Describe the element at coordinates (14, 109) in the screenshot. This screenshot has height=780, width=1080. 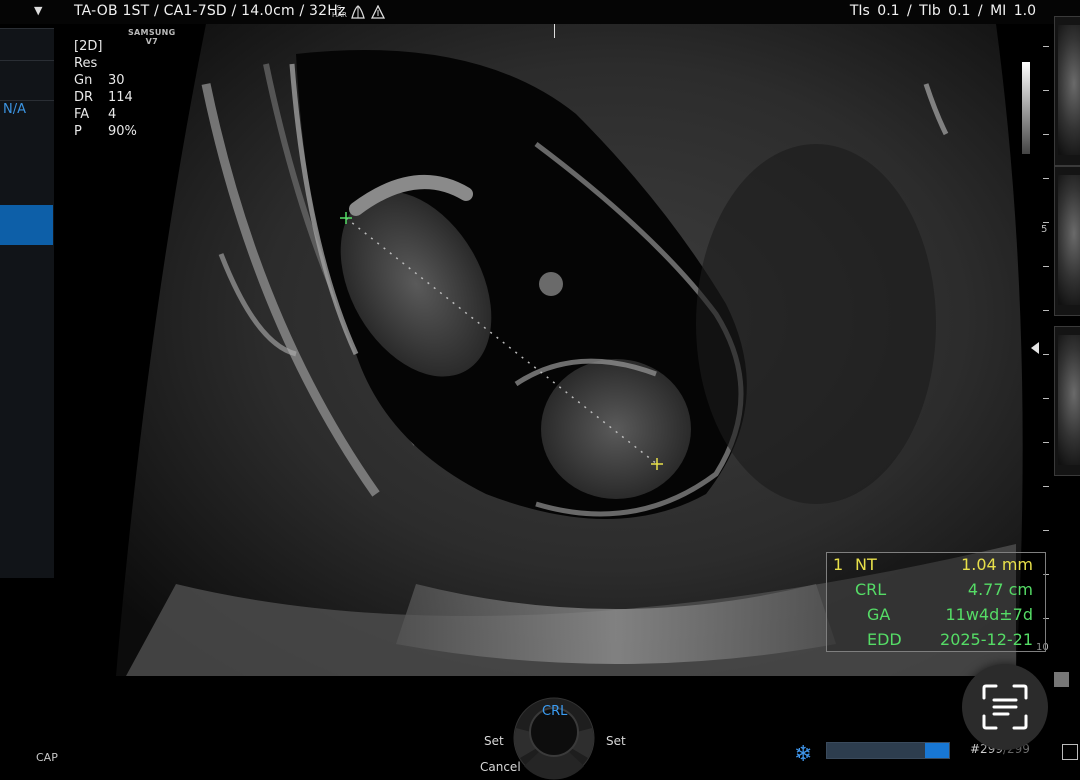
I see `left-na-label: N/A` at that location.